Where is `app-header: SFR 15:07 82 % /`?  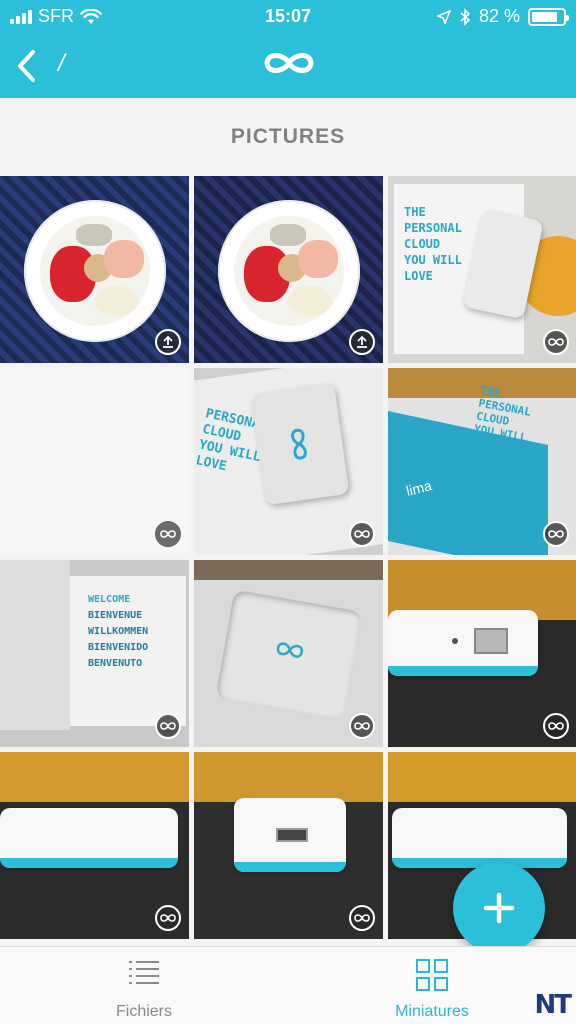 app-header: SFR 15:07 82 % / is located at coordinates (288, 49).